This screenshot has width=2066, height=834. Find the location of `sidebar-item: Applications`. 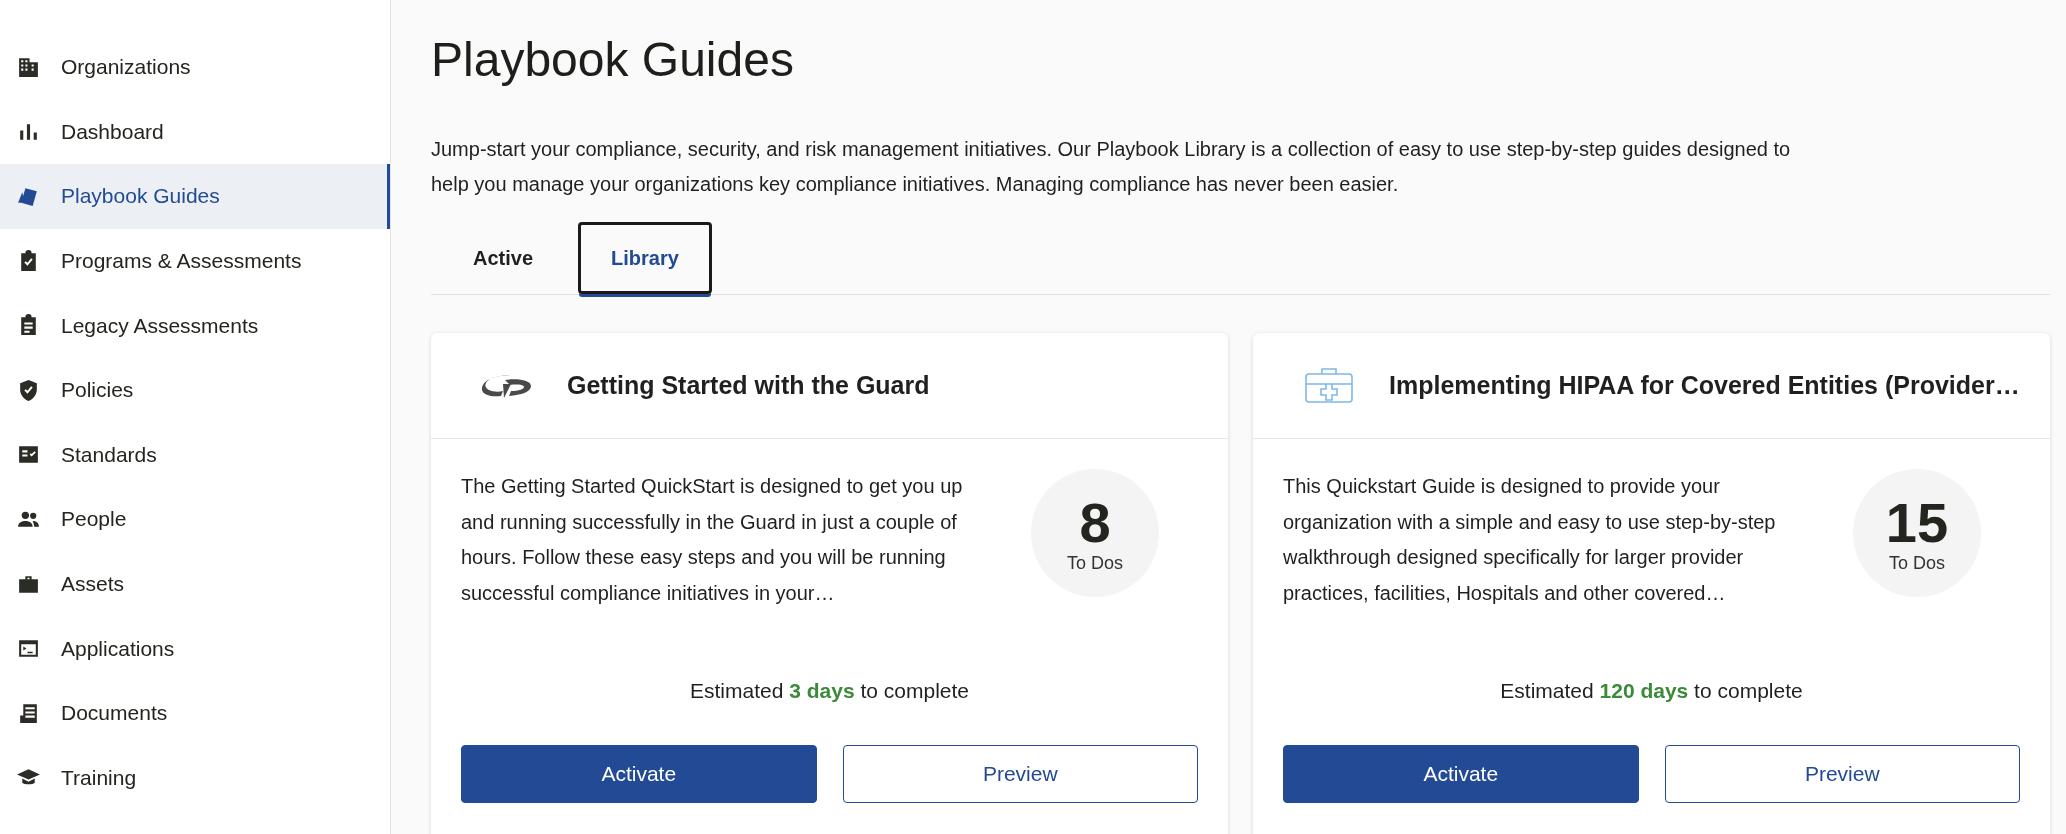

sidebar-item: Applications is located at coordinates (195, 648).